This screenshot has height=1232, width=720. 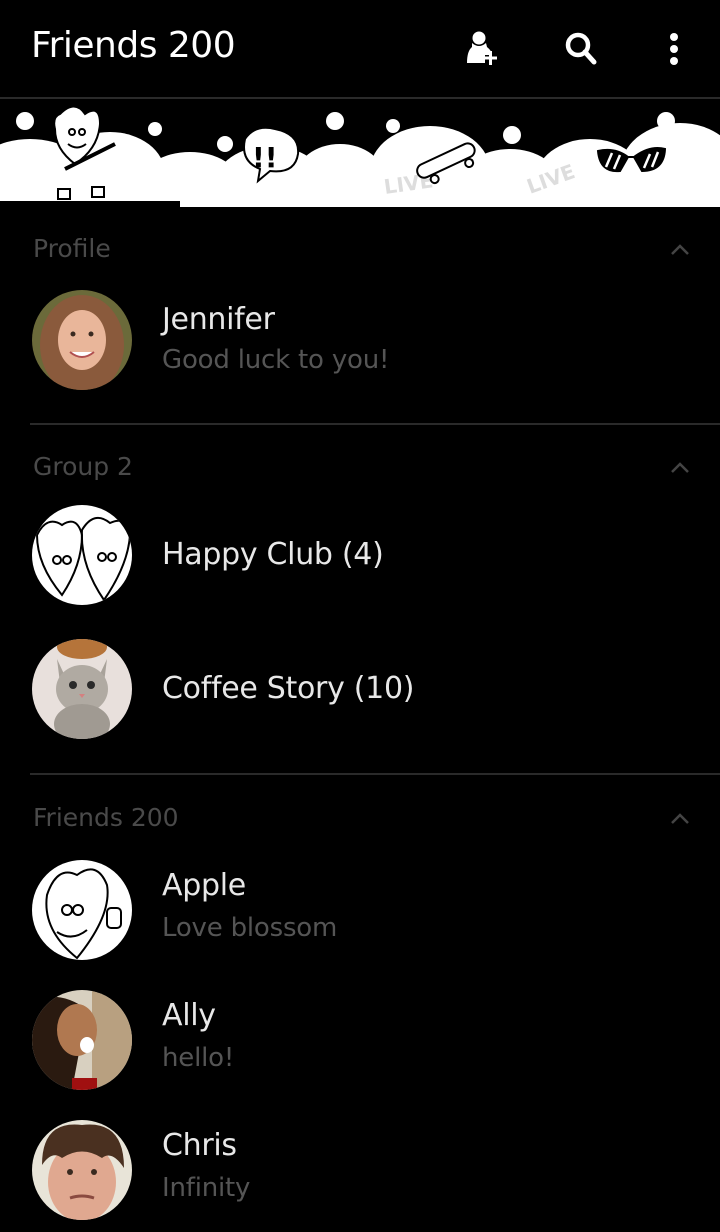 What do you see at coordinates (360, 1040) in the screenshot?
I see `list-item: Ally hello!` at bounding box center [360, 1040].